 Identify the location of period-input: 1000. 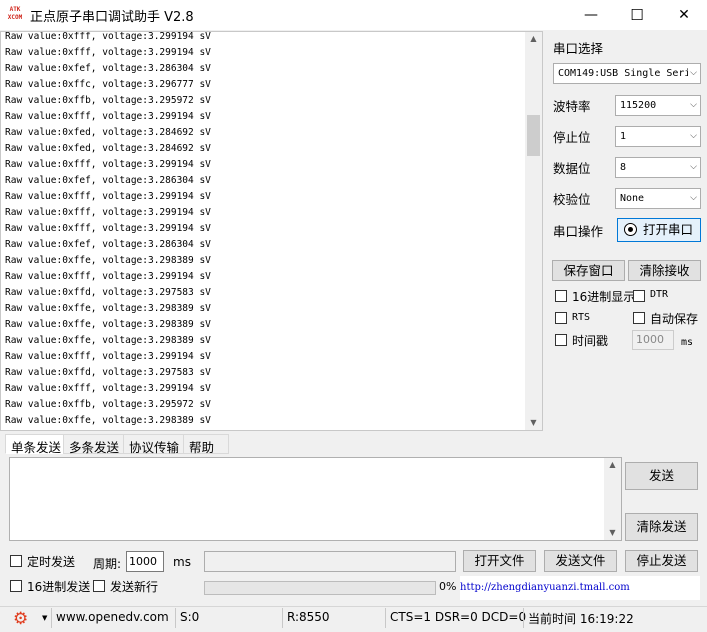
(145, 561).